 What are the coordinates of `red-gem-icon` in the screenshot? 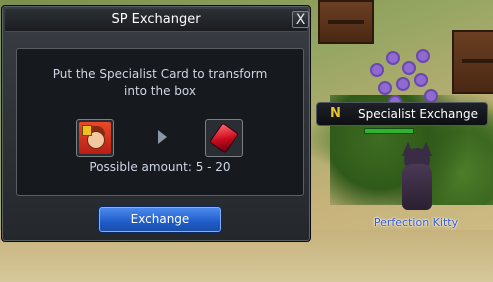 It's located at (224, 138).